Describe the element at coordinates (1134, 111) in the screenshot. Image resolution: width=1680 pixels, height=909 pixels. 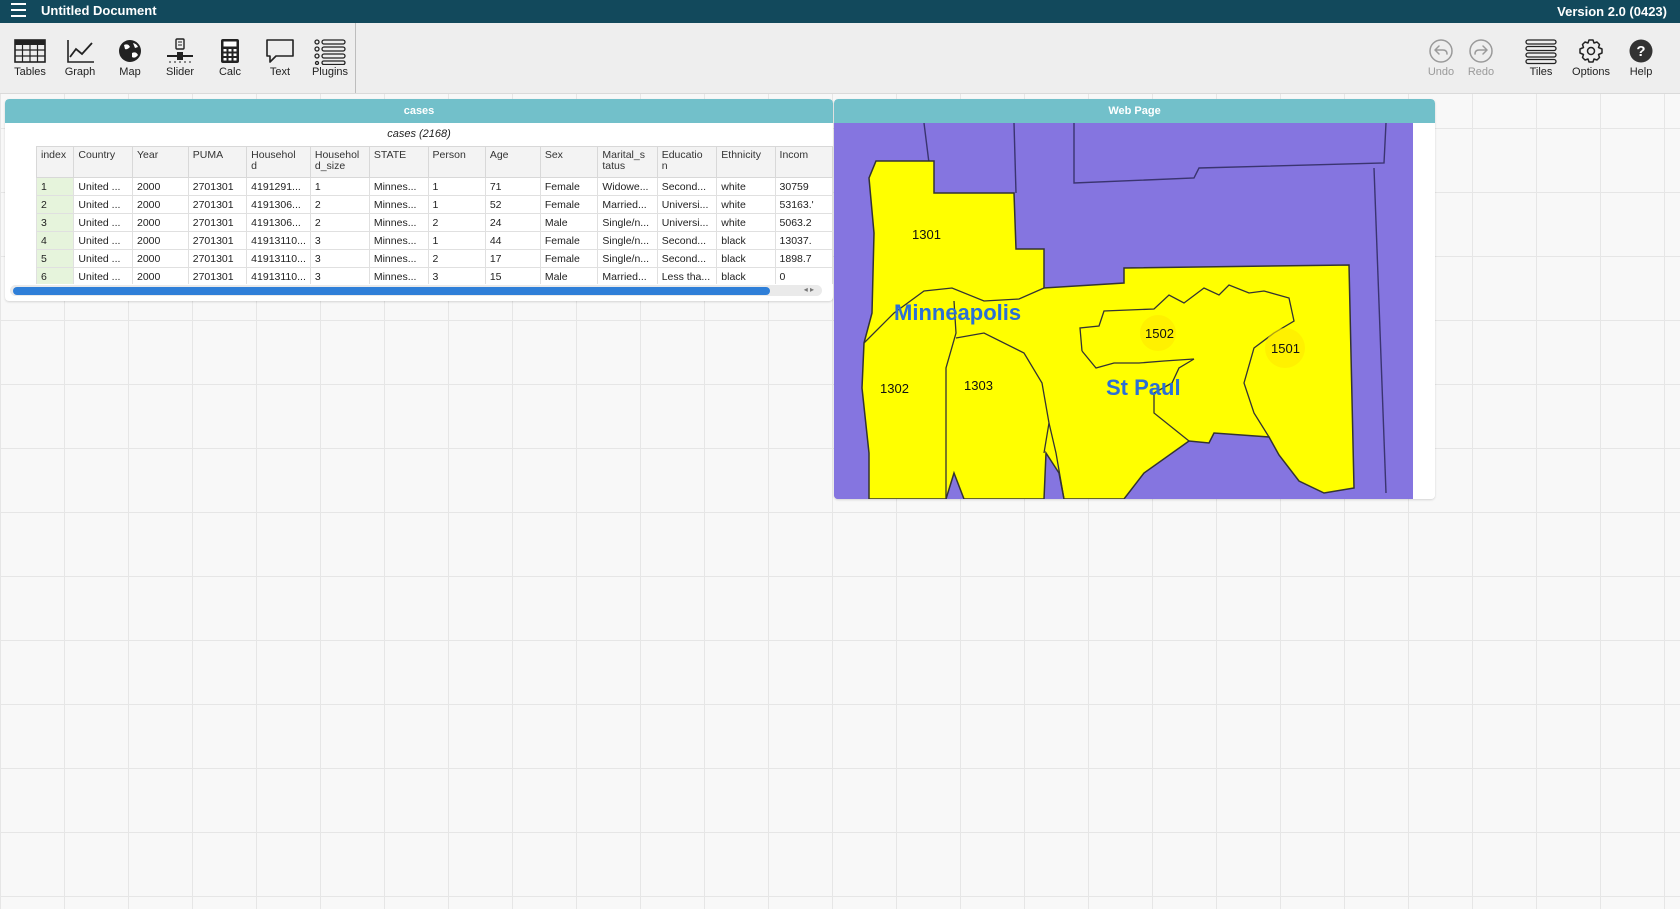
I see `web-tile-title: Web Page` at that location.